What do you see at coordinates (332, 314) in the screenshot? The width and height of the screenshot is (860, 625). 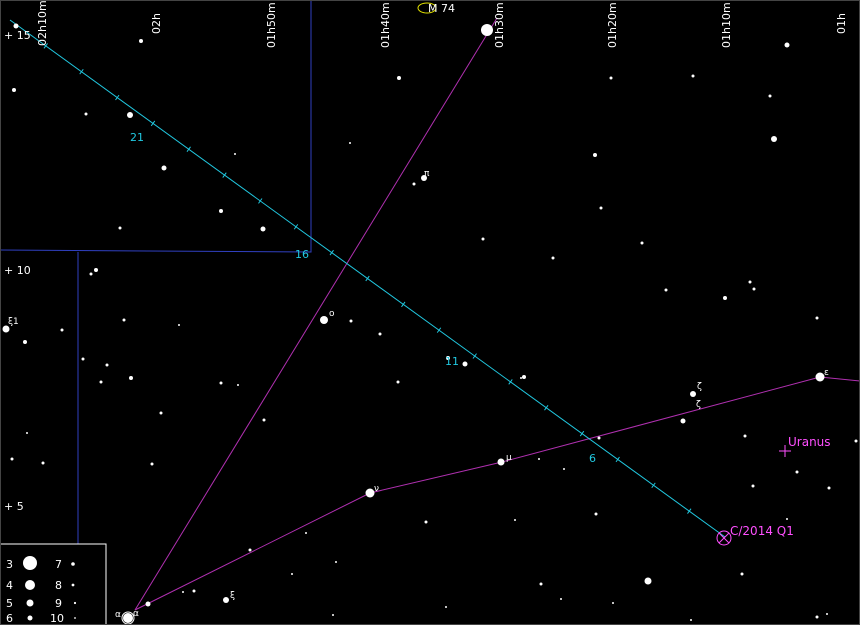 I see `star-label-omicron: ο` at bounding box center [332, 314].